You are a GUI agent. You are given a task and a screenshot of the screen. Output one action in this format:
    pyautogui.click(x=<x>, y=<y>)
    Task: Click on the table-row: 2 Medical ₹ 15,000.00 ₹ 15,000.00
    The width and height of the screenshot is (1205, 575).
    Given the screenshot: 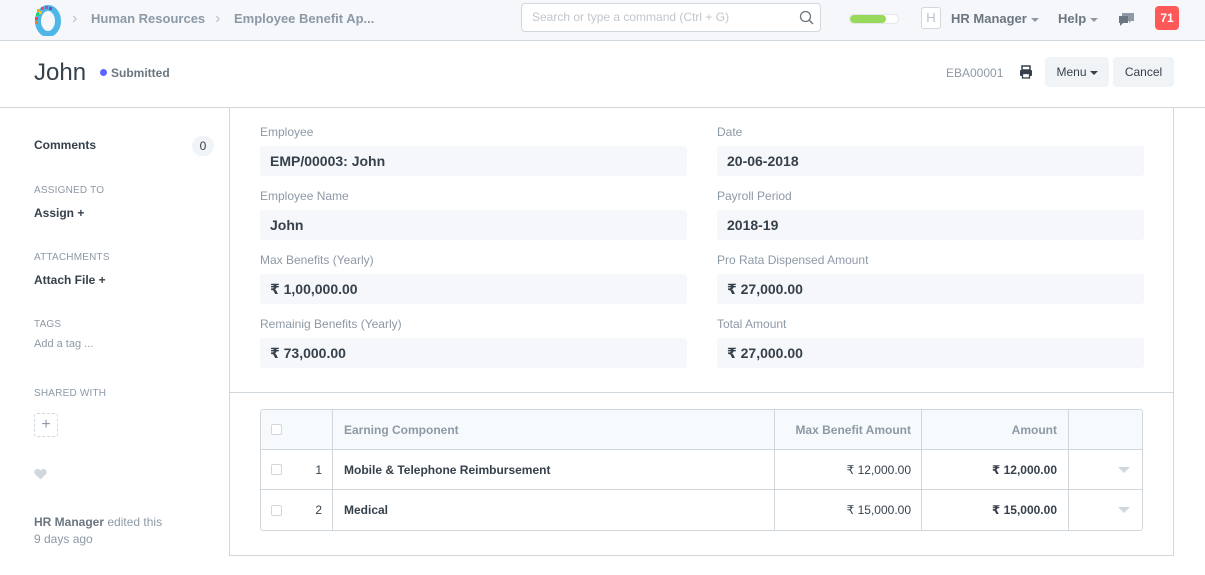 What is the action you would take?
    pyautogui.click(x=701, y=510)
    